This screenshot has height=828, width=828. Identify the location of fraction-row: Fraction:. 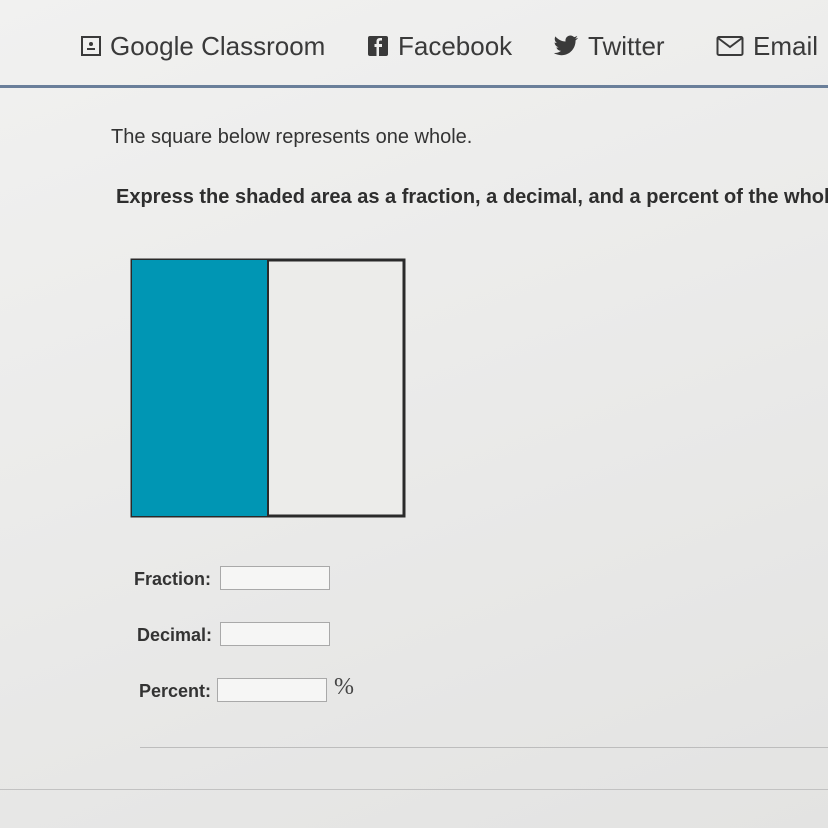
(172, 579).